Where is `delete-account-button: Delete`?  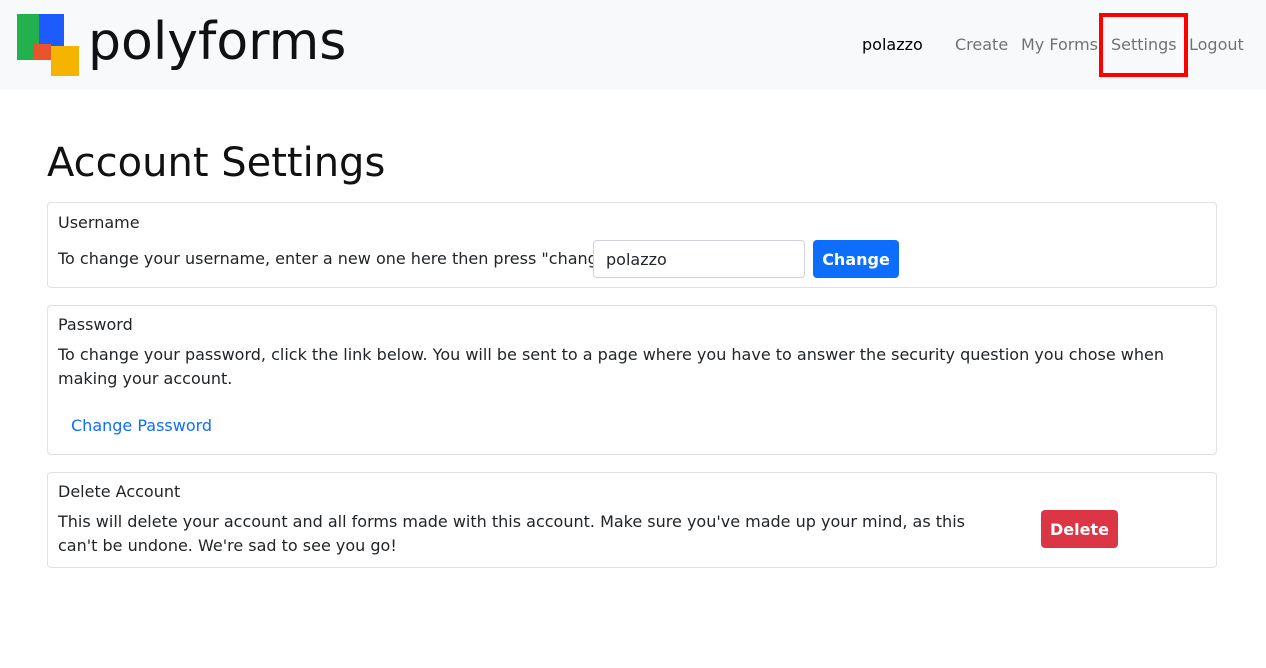 delete-account-button: Delete is located at coordinates (1079, 529).